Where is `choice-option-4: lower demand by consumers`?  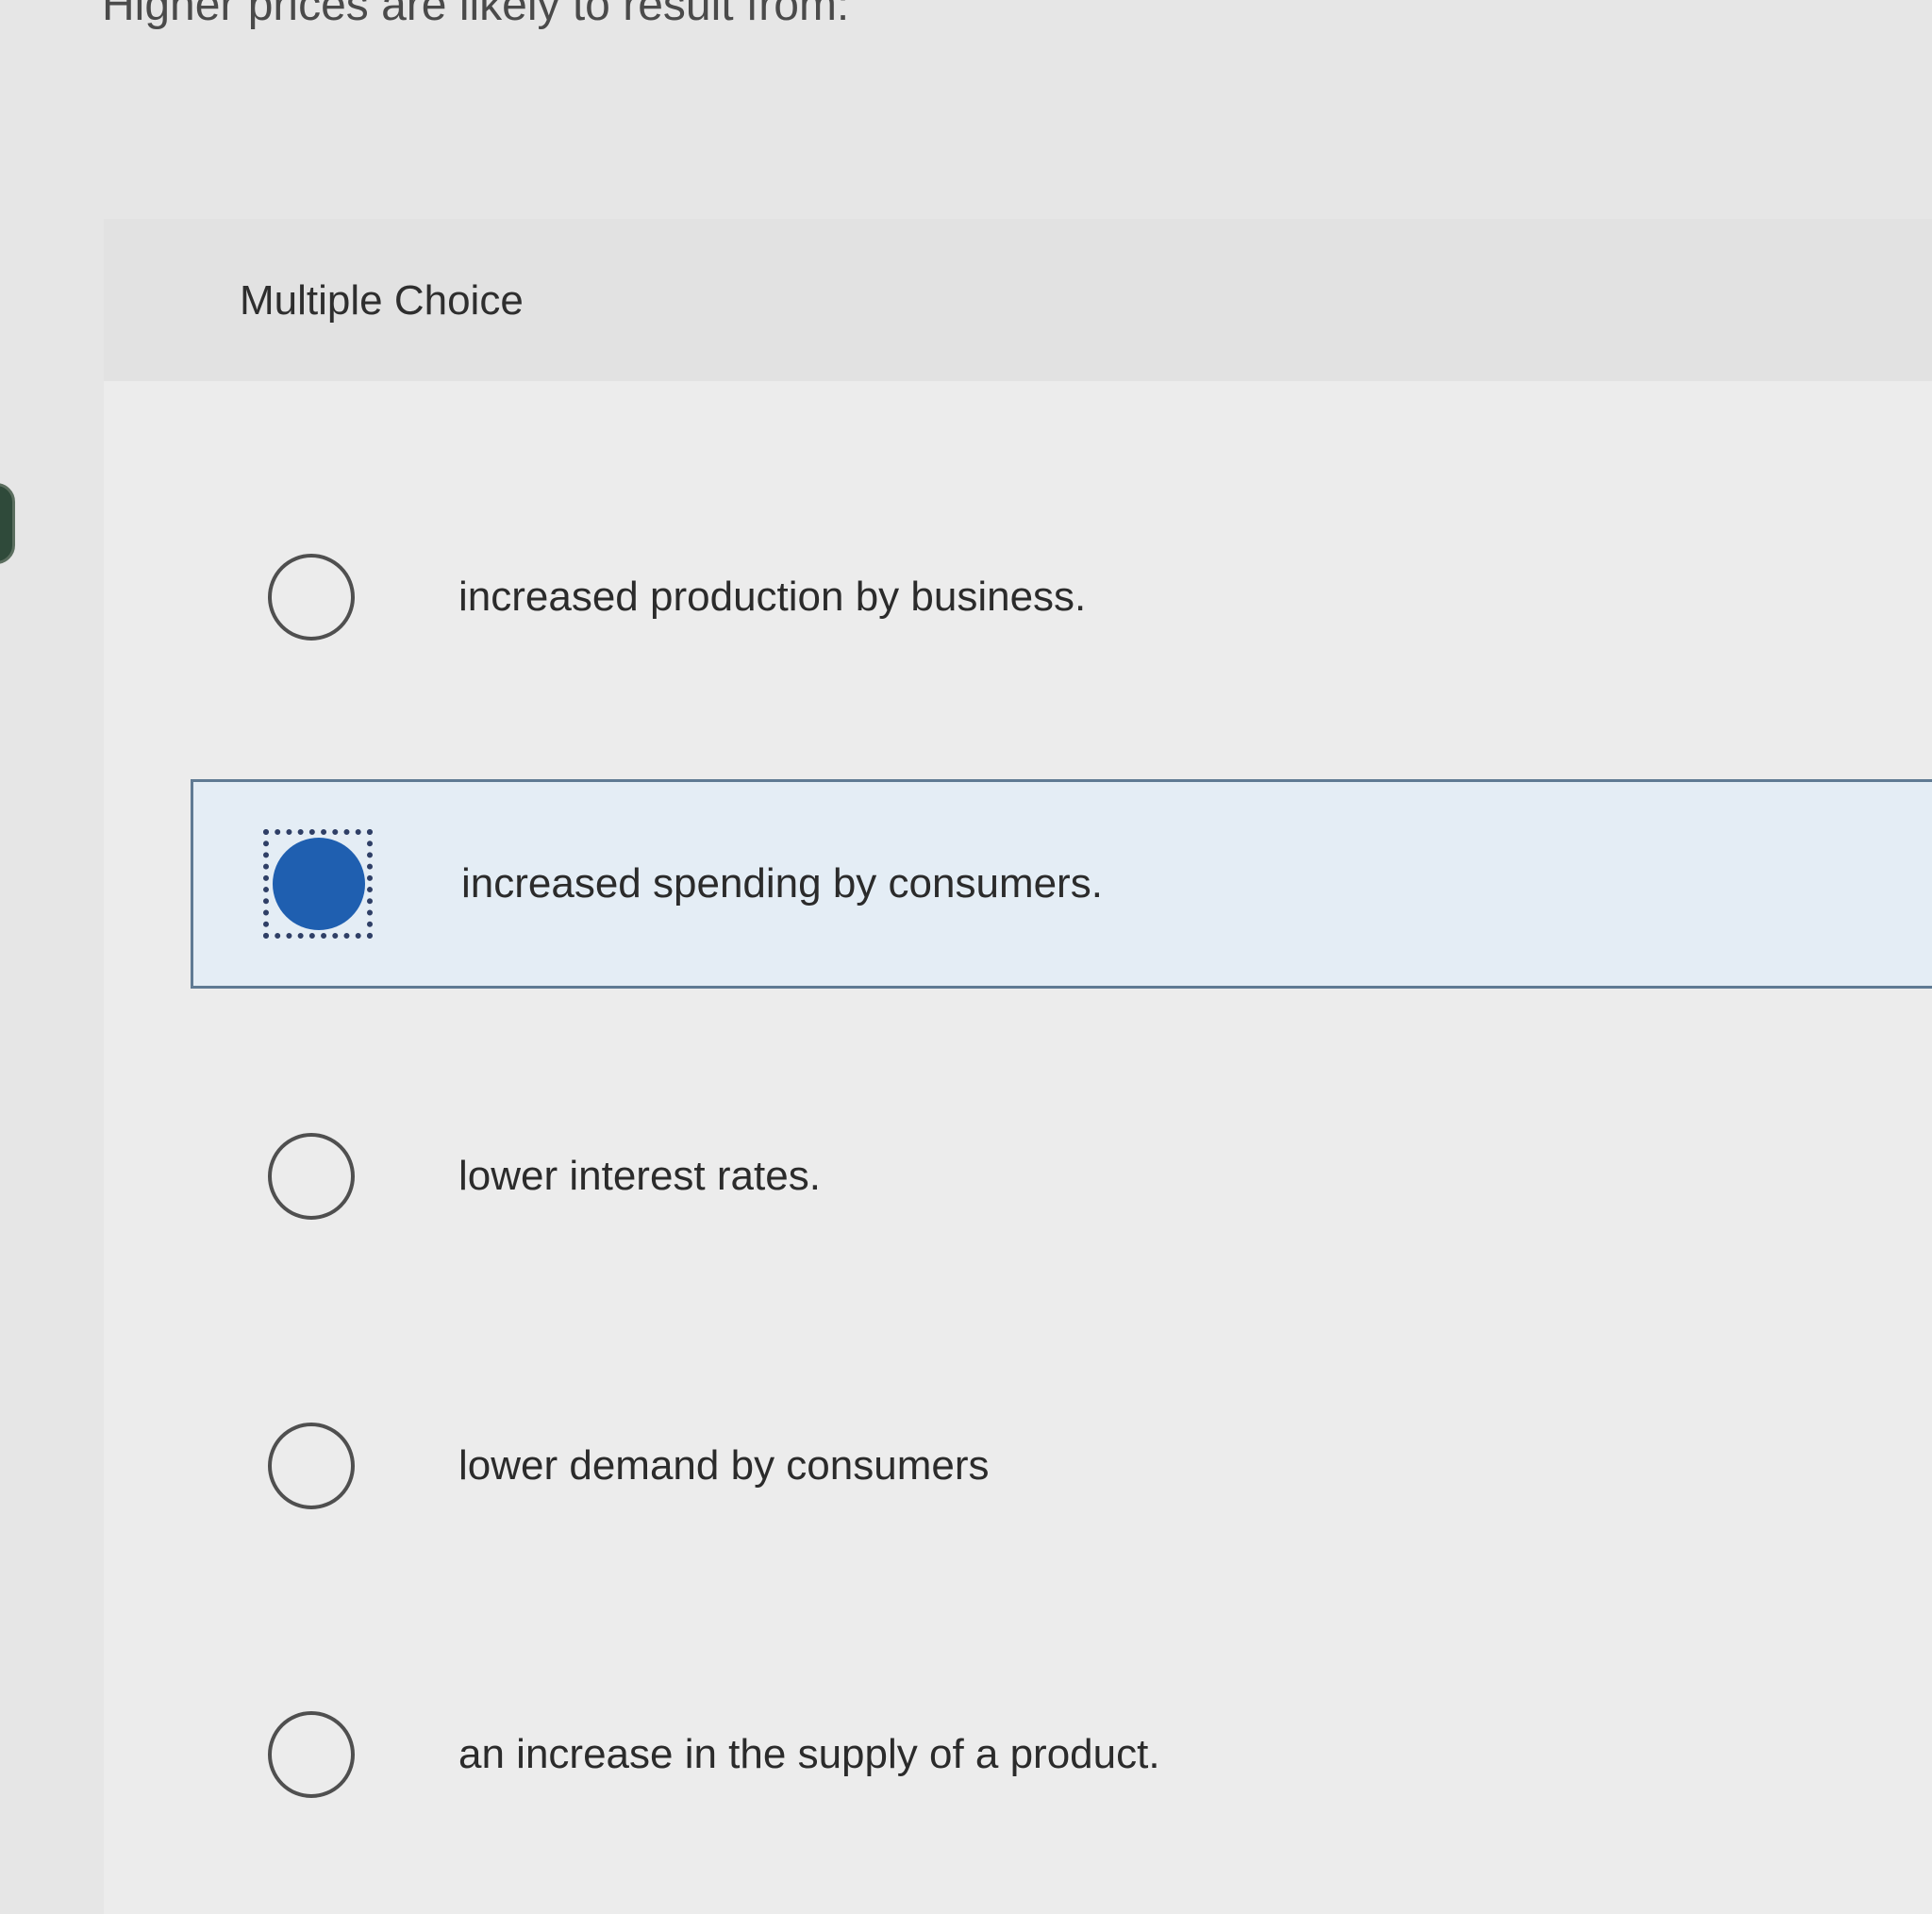
choice-option-4: lower demand by consumers is located at coordinates (1062, 1466).